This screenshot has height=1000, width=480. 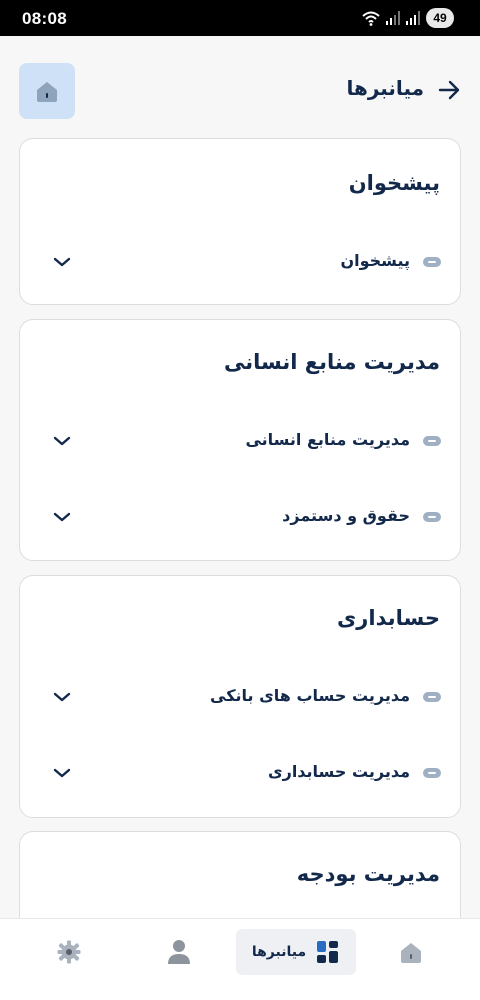 I want to click on list-item-label: مدیریت حساب های بانکی, so click(x=310, y=695).